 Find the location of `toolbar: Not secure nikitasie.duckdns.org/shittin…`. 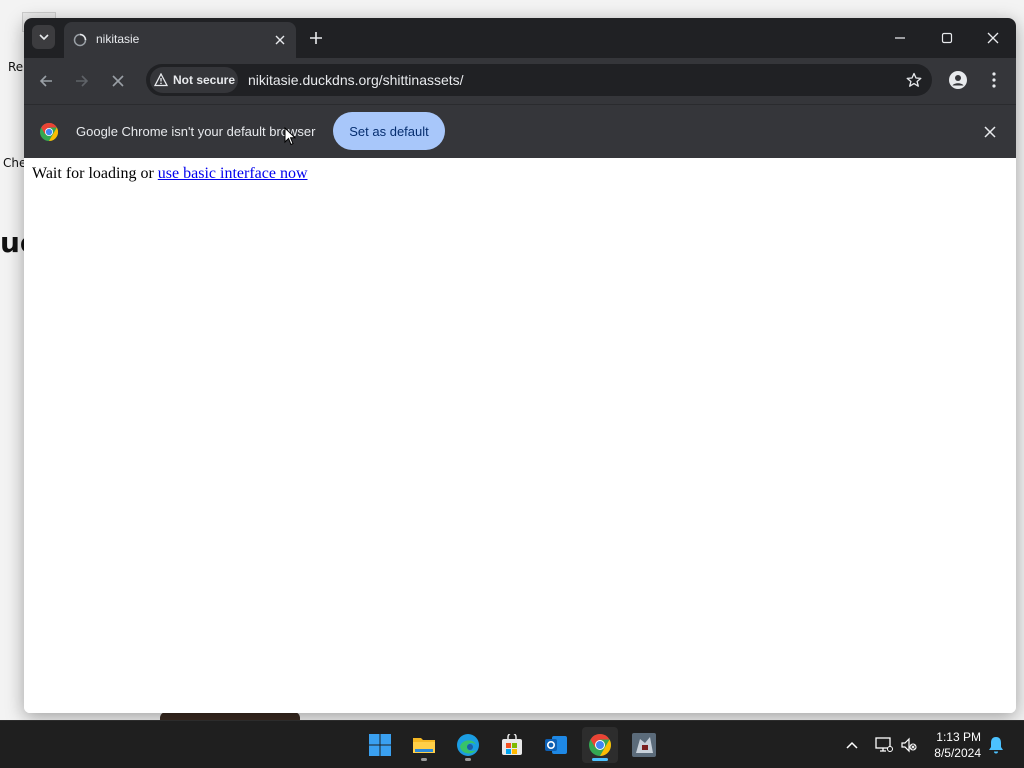

toolbar: Not secure nikitasie.duckdns.org/shittin… is located at coordinates (520, 81).